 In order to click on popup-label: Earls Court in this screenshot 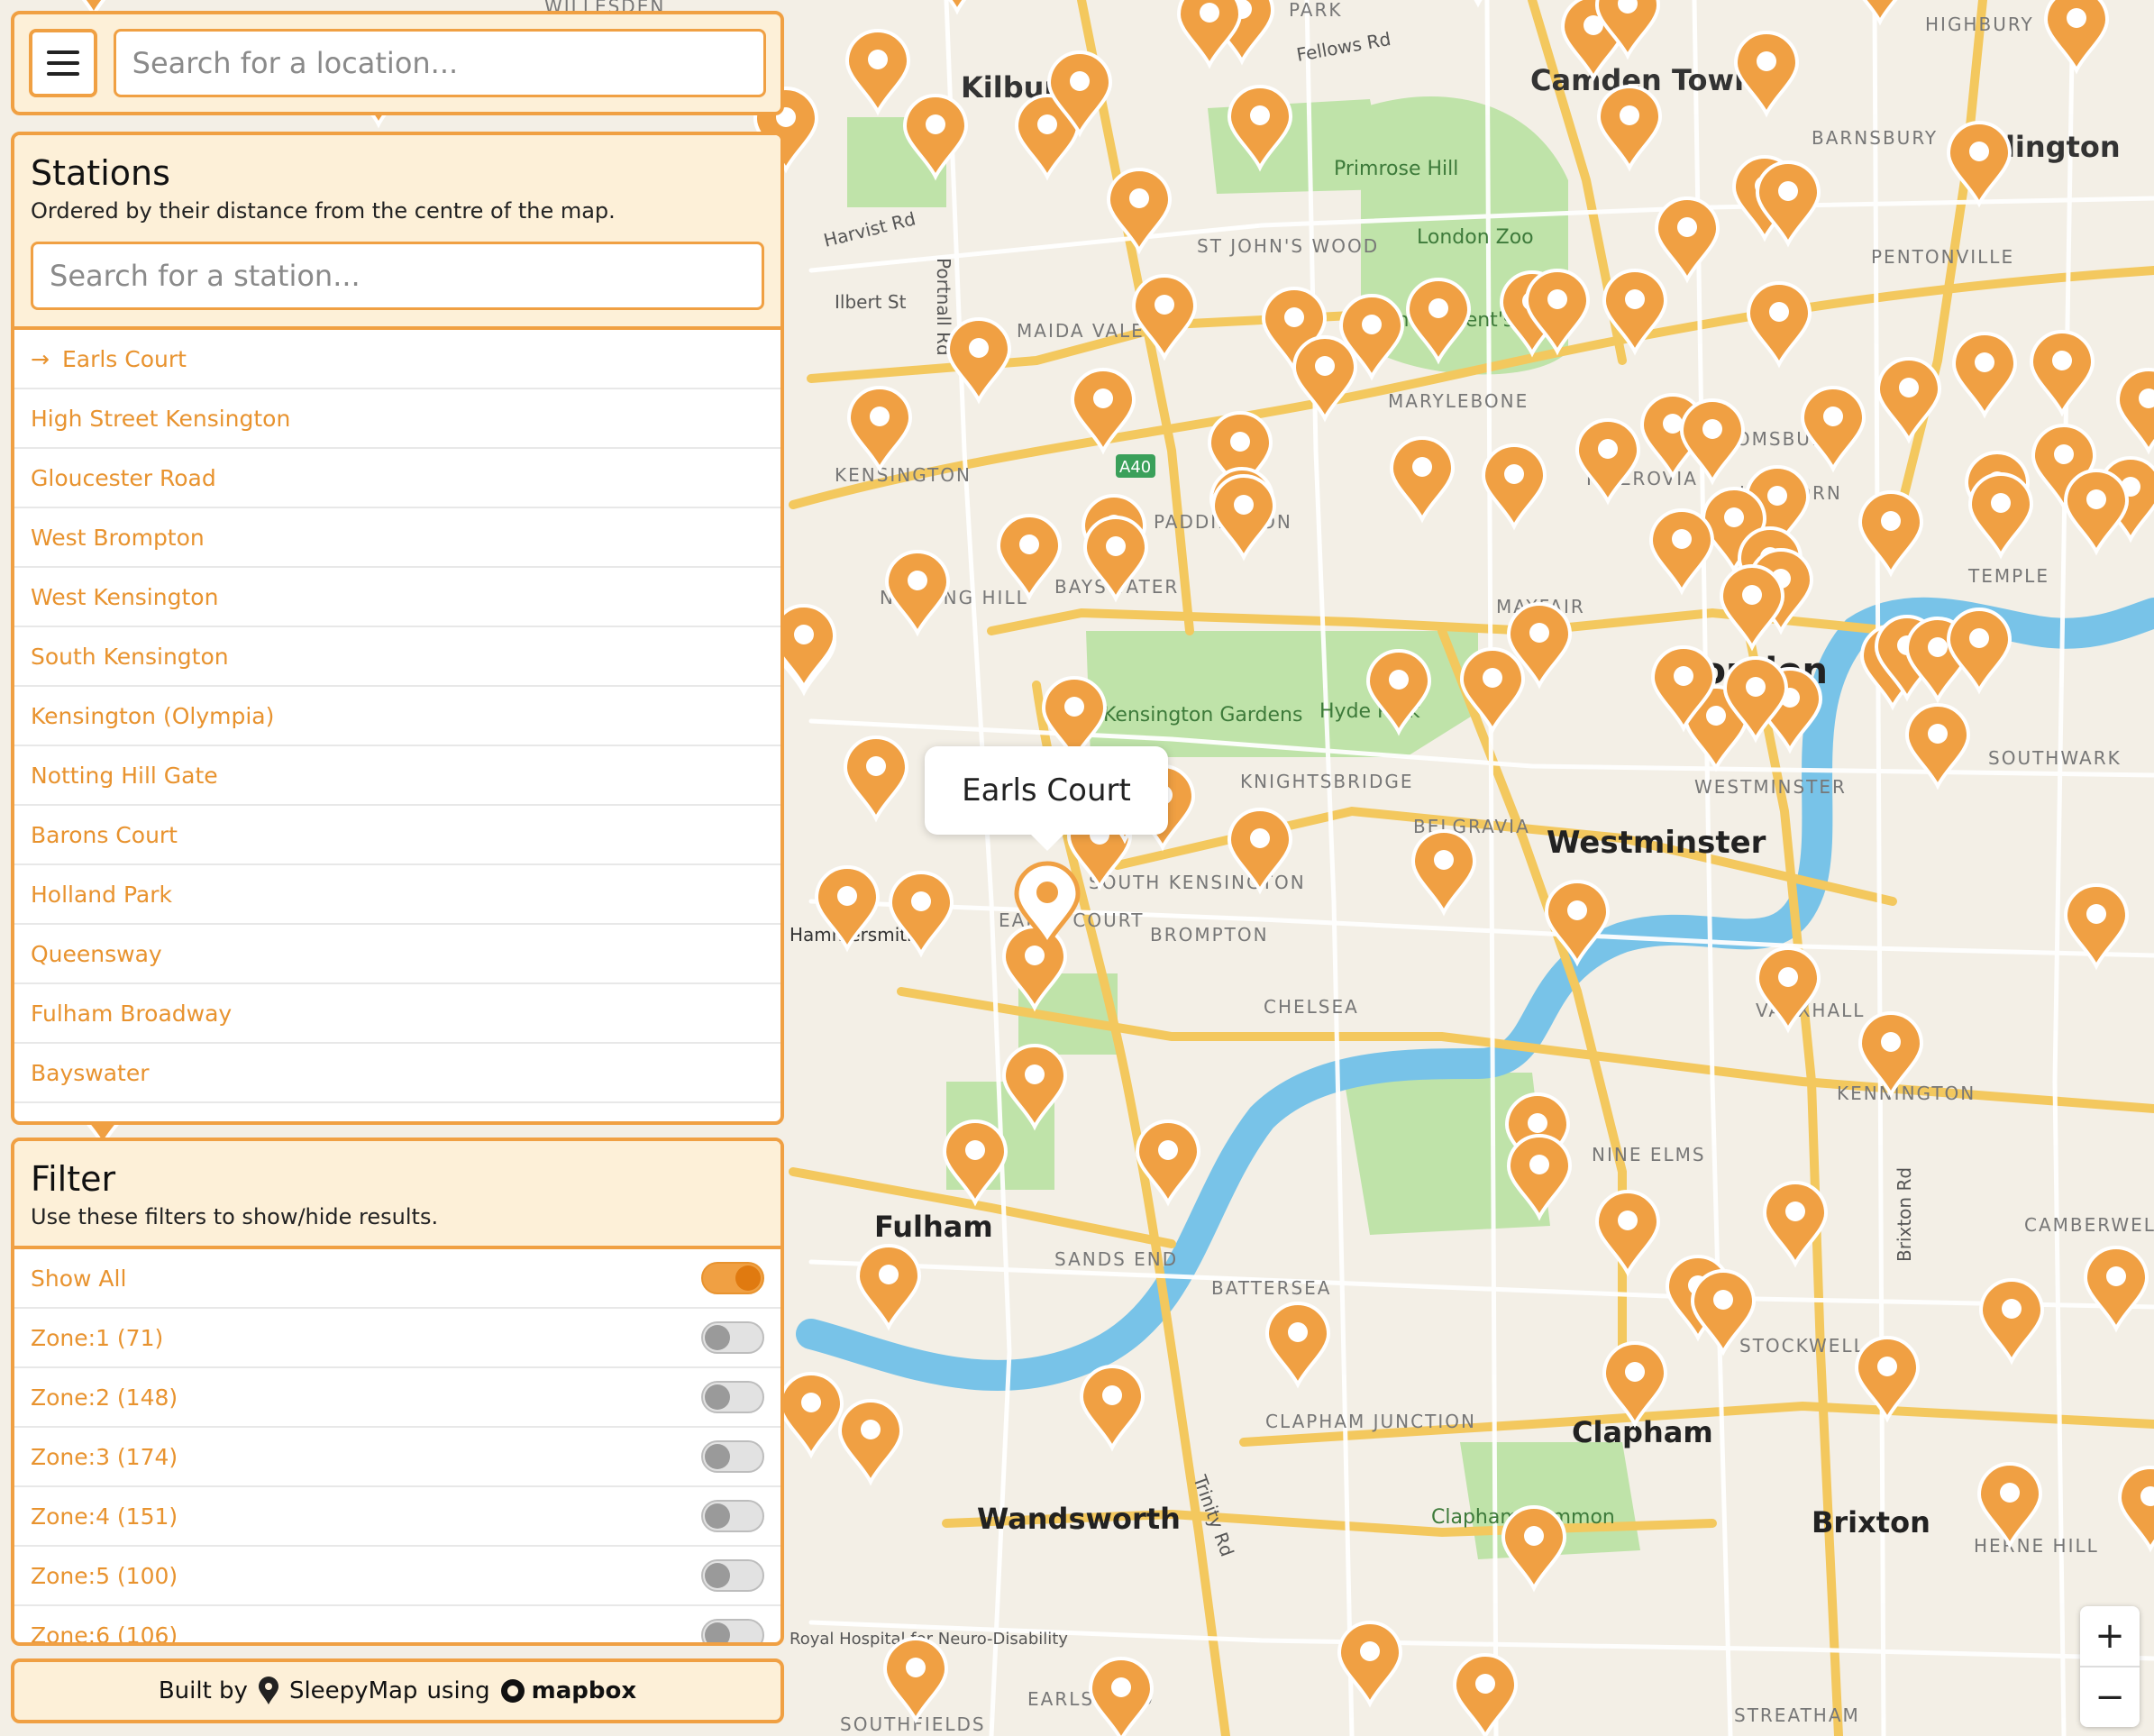, I will do `click(1046, 790)`.